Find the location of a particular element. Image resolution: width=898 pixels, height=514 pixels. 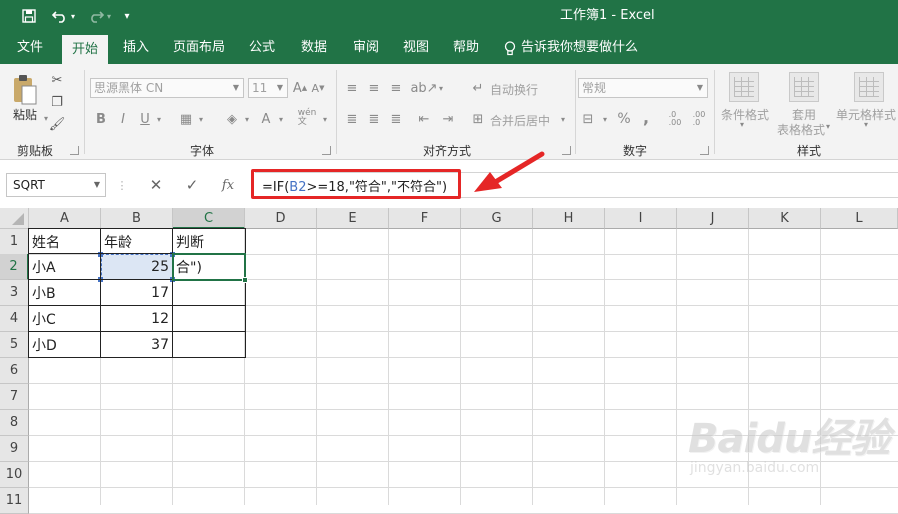

underline-dropdown-icon: ▾ is located at coordinates (159, 119).